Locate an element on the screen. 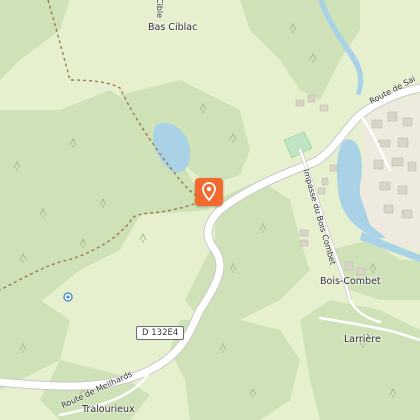 The height and width of the screenshot is (420, 420). place-label-bas-ciblac: Bas Ciblac is located at coordinates (173, 27).